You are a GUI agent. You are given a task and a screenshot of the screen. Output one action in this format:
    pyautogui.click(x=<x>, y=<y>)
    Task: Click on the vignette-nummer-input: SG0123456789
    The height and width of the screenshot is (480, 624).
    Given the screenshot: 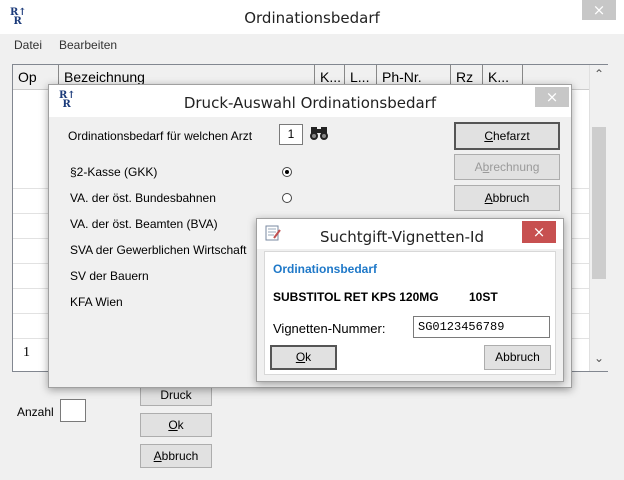 What is the action you would take?
    pyautogui.click(x=481, y=327)
    